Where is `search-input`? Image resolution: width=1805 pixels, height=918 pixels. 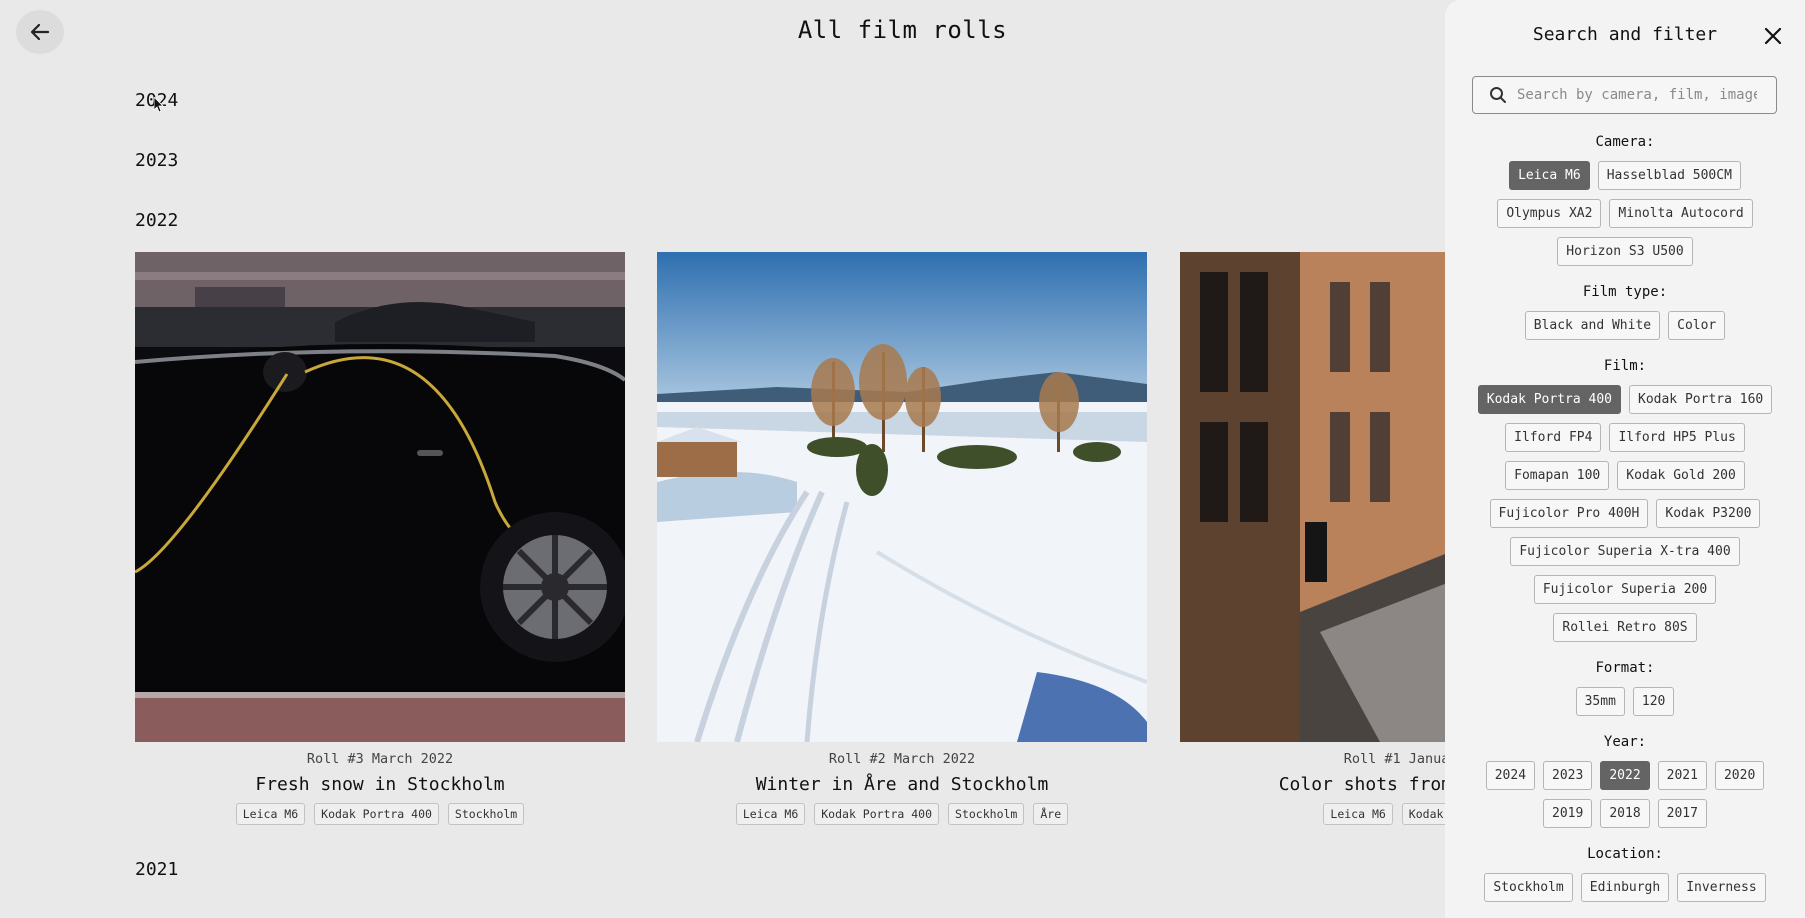 search-input is located at coordinates (1637, 95).